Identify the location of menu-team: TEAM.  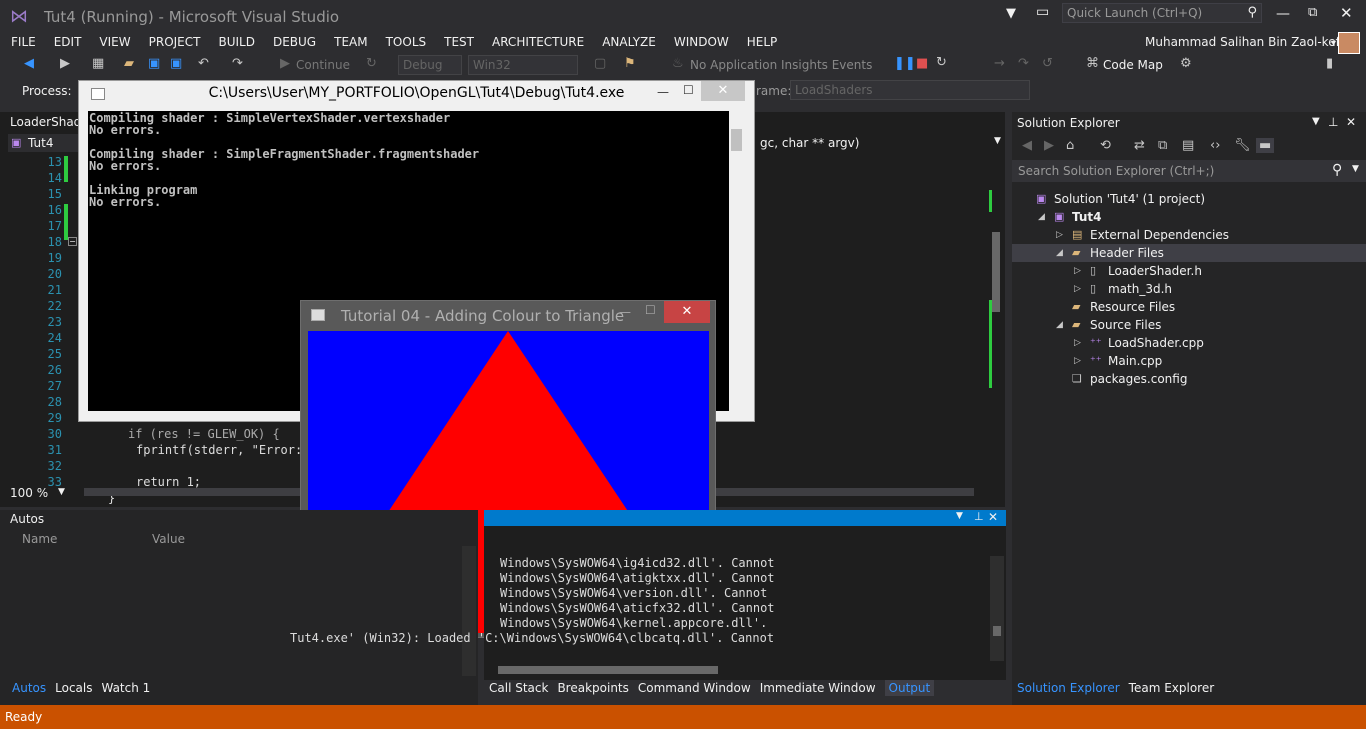
(350, 42).